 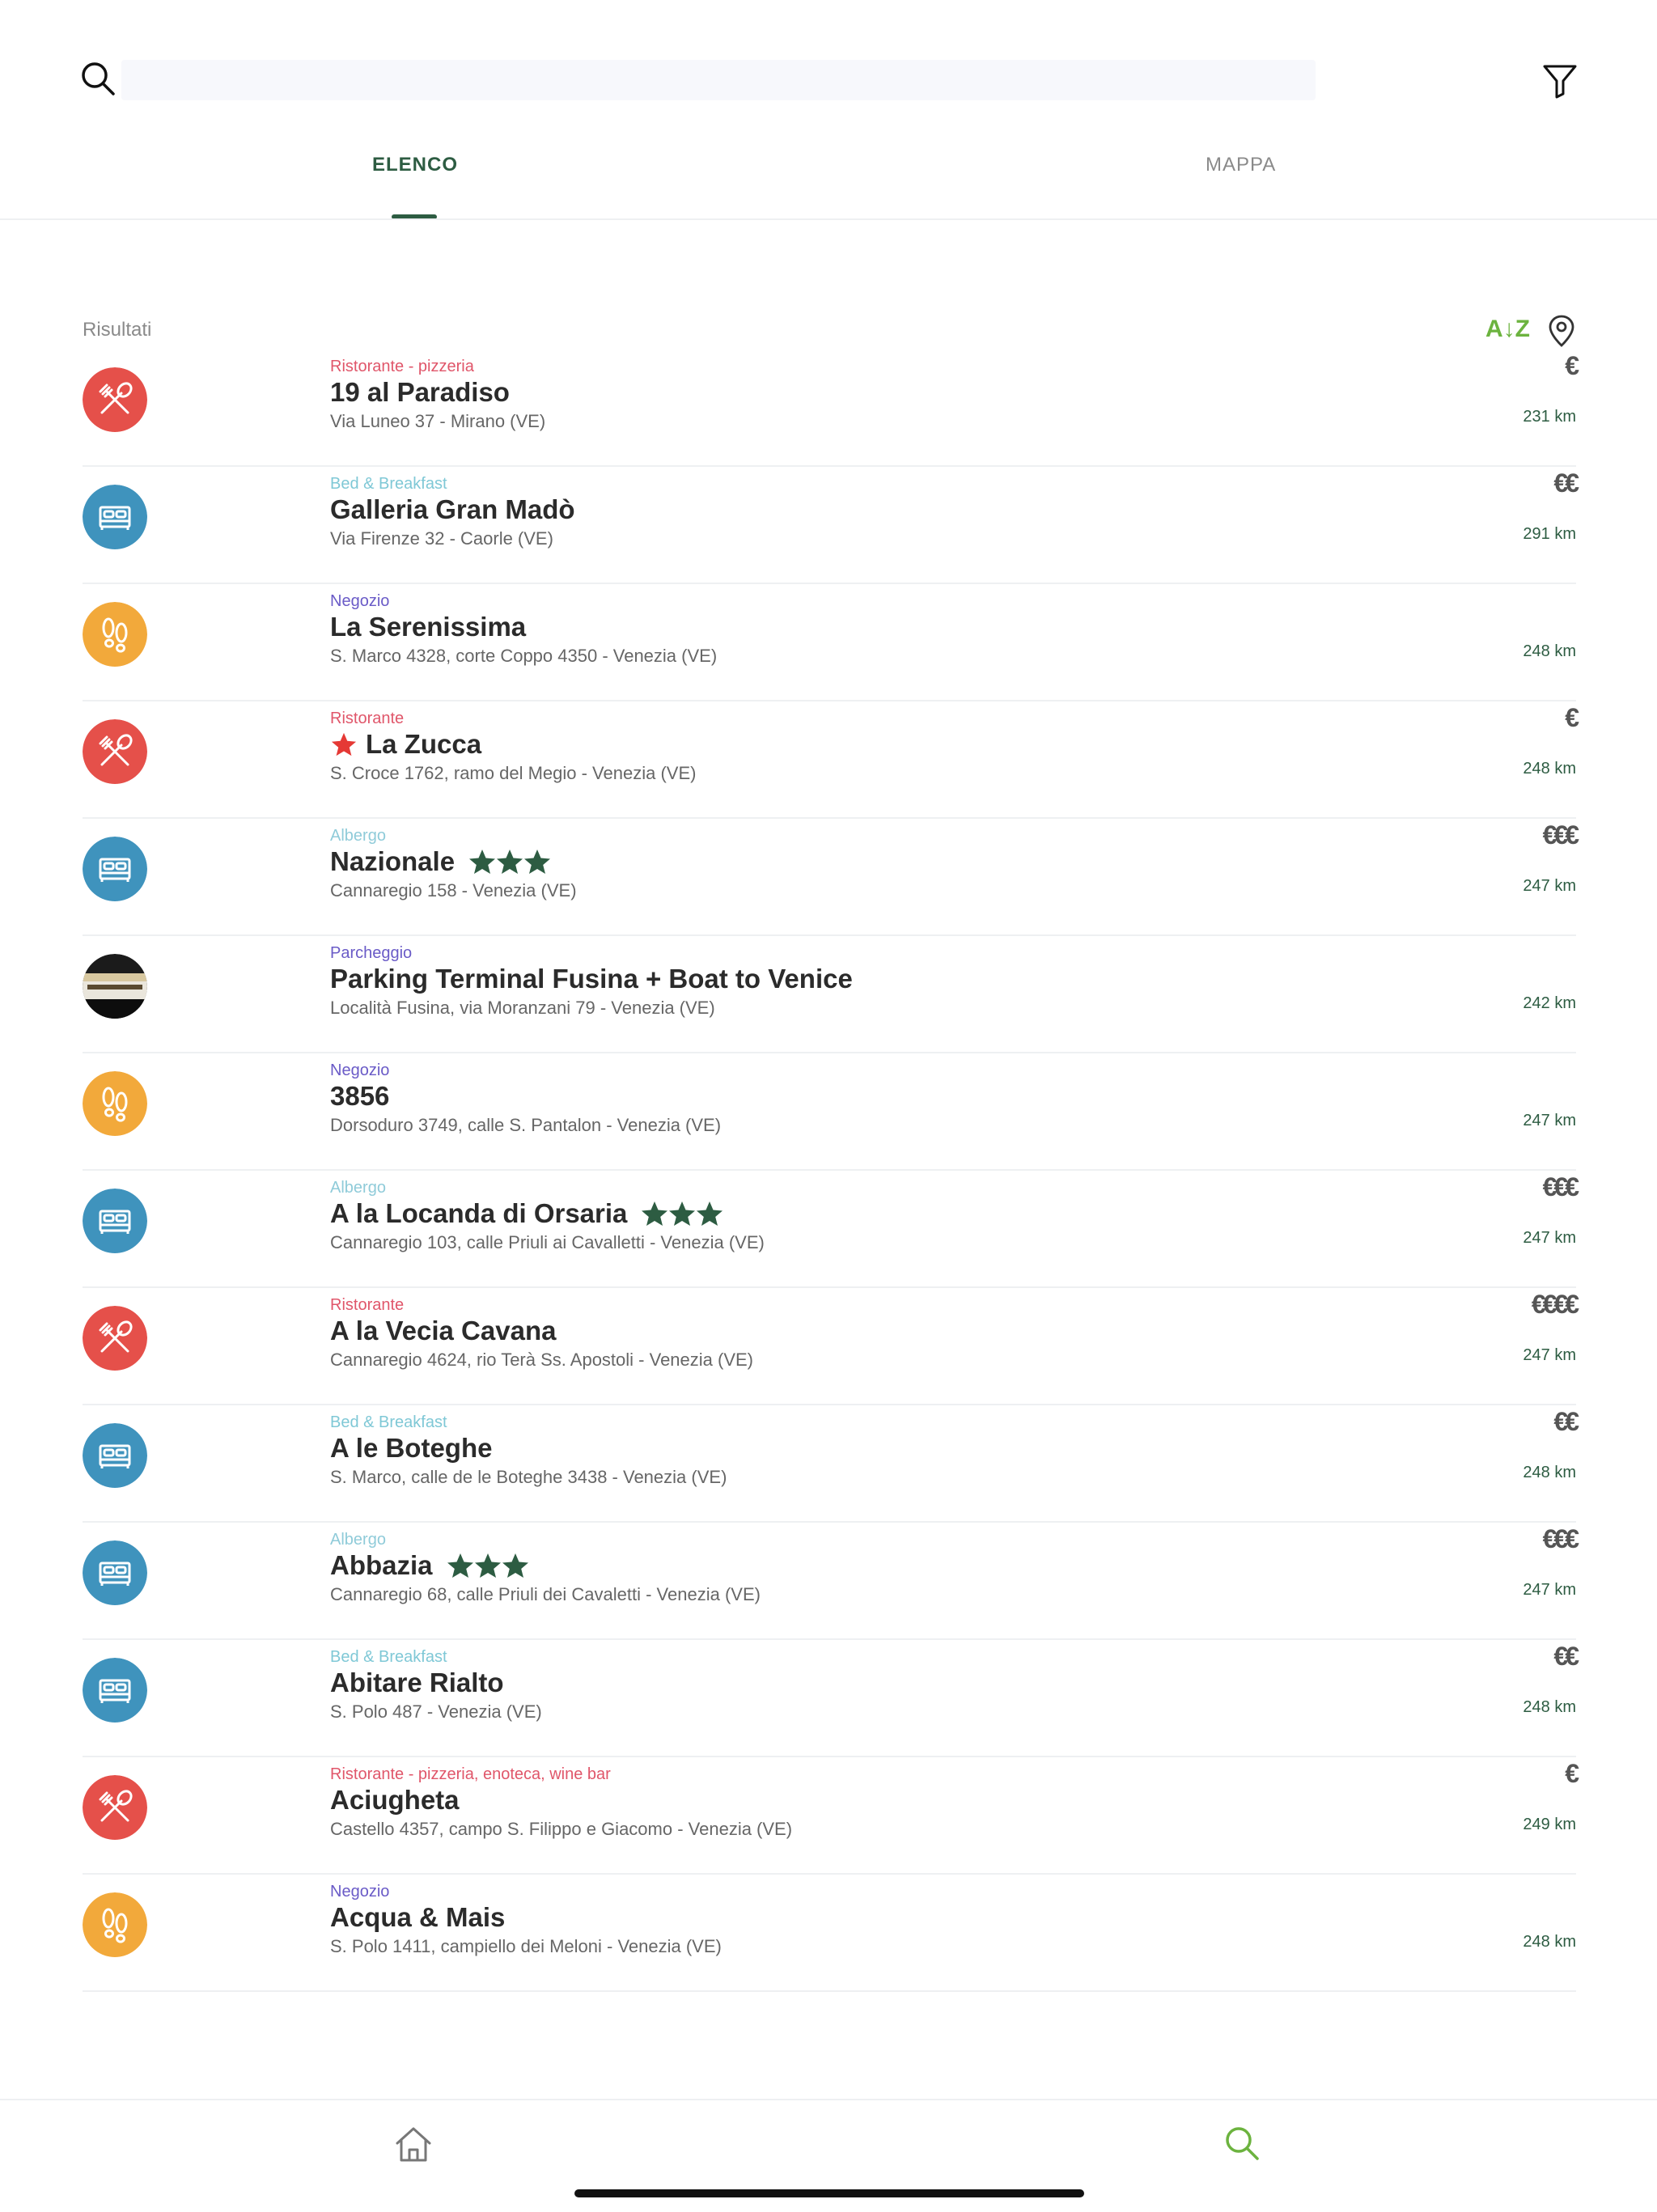 What do you see at coordinates (117, 330) in the screenshot?
I see `results-label: Risultati` at bounding box center [117, 330].